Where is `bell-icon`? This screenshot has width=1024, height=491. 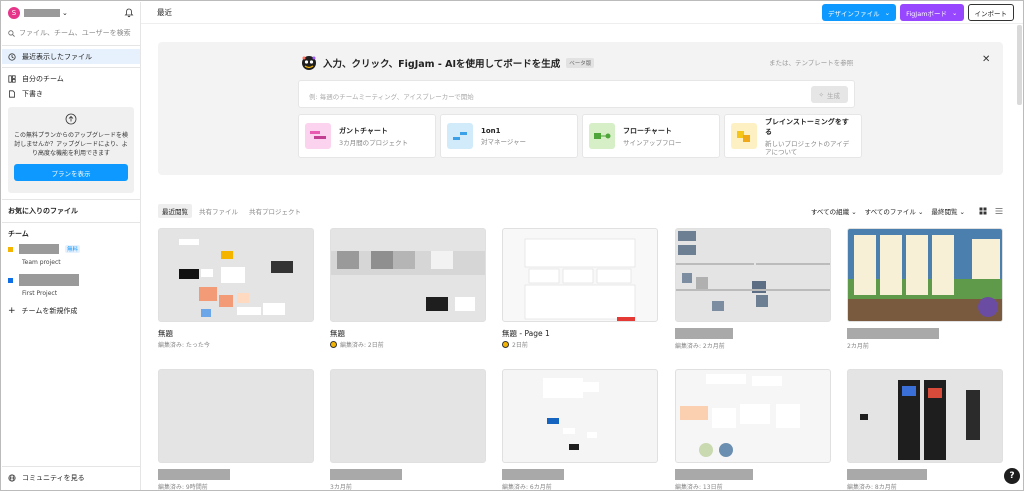 bell-icon is located at coordinates (129, 13).